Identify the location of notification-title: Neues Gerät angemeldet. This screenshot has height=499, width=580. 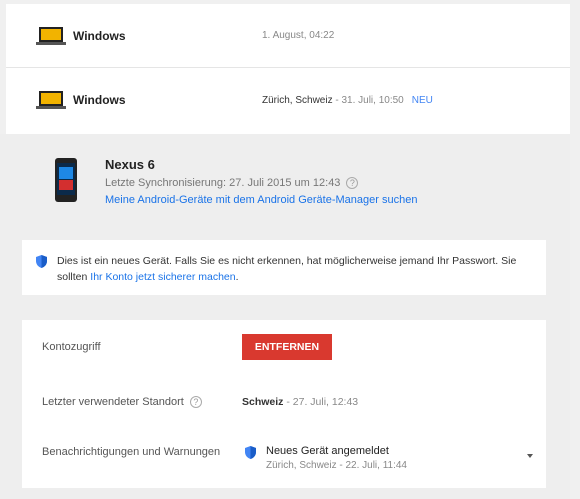
(327, 451).